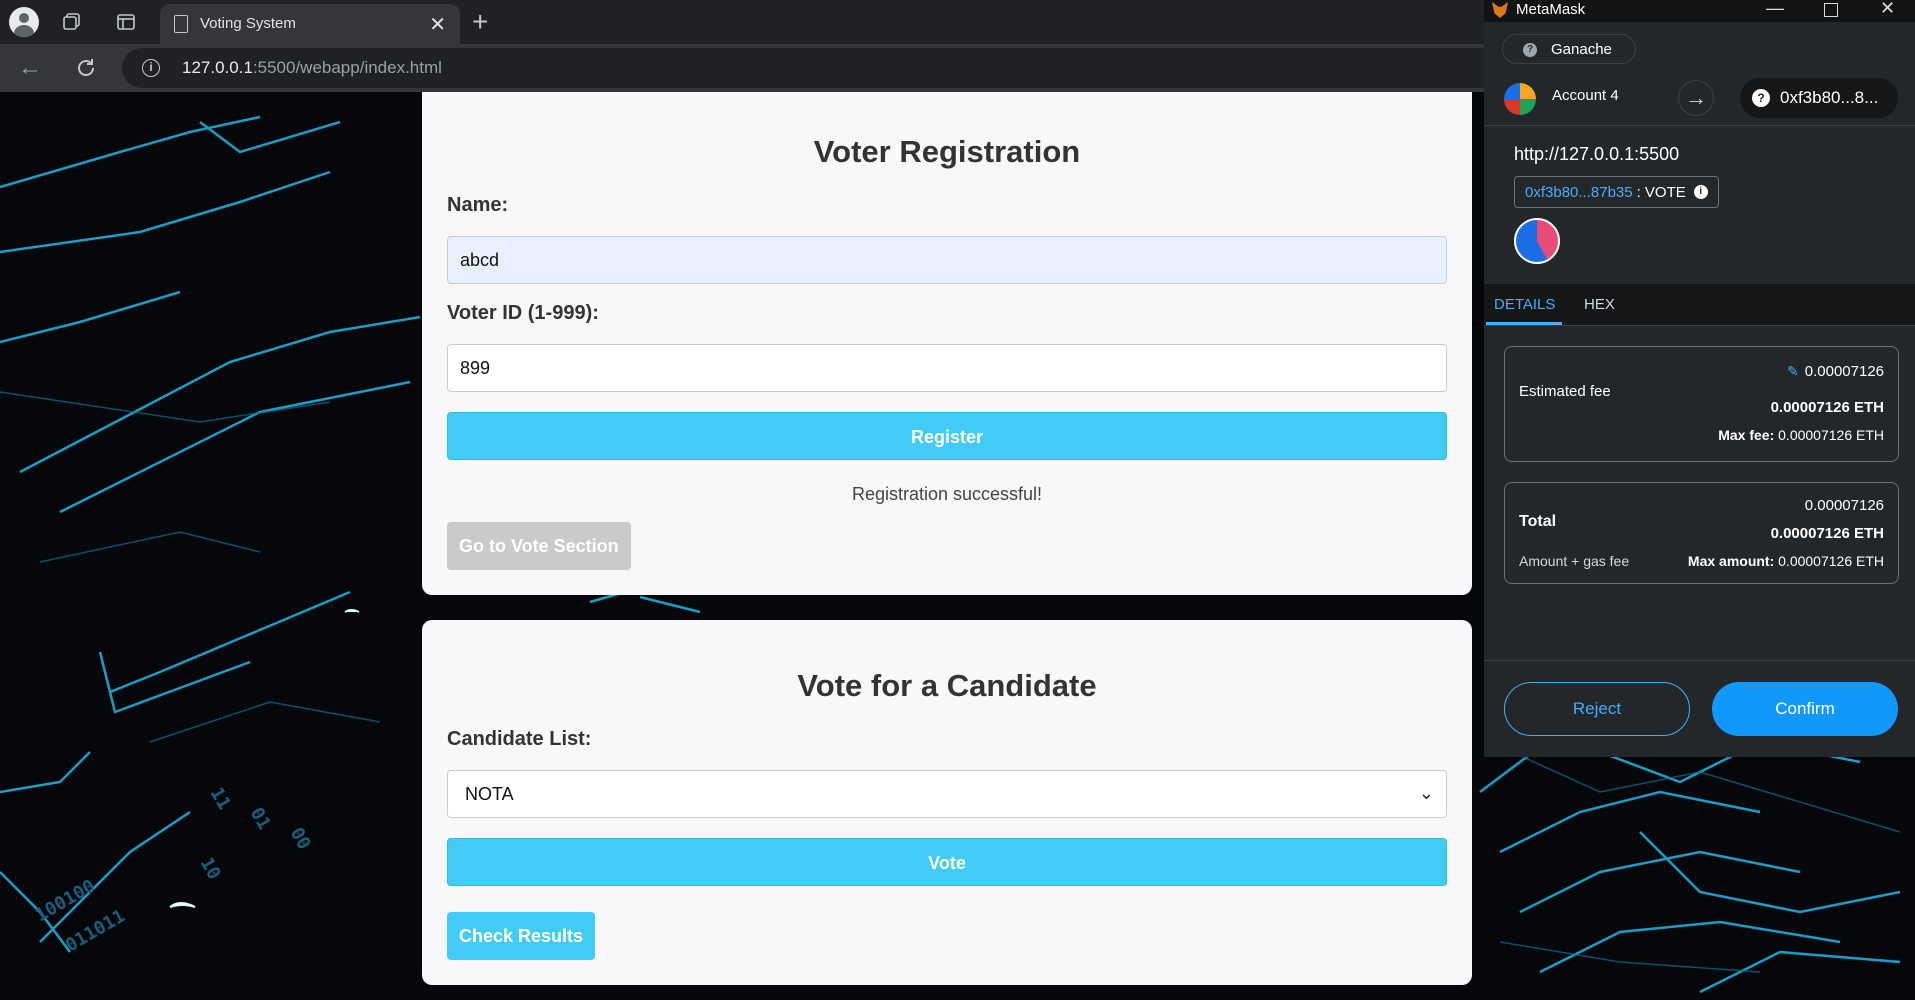 This screenshot has height=1000, width=1915. I want to click on registration-title: Voter Registration, so click(947, 151).